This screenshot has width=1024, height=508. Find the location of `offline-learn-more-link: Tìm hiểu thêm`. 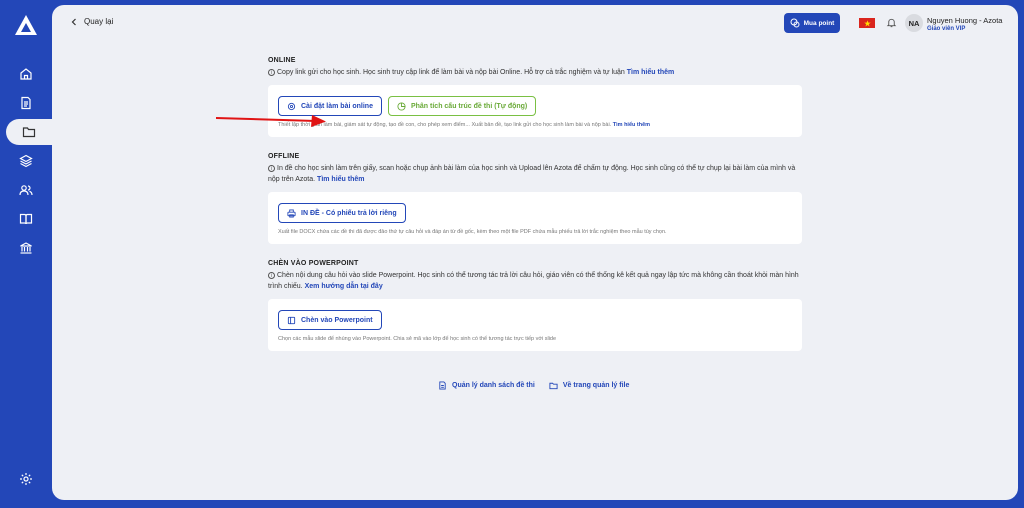

offline-learn-more-link: Tìm hiểu thêm is located at coordinates (340, 179).